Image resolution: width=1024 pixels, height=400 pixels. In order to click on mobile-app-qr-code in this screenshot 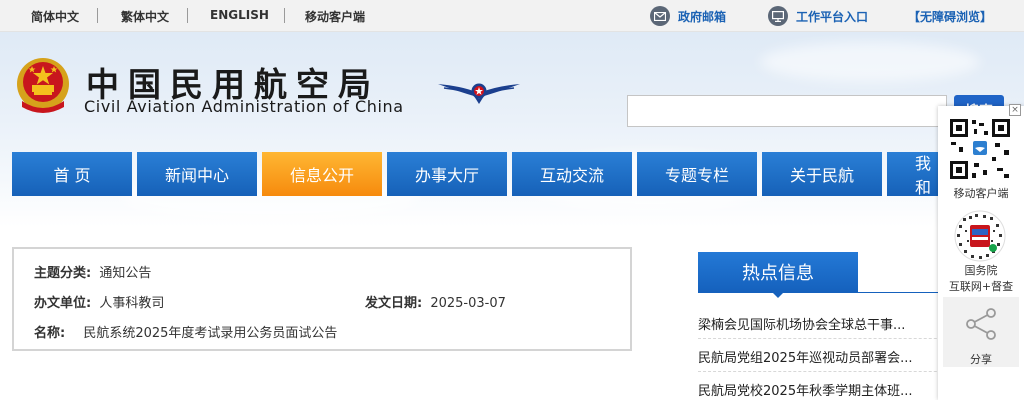, I will do `click(980, 149)`.